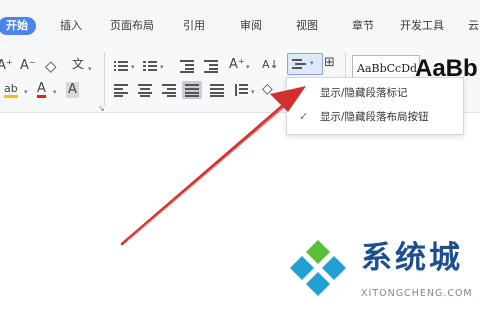 Image resolution: width=480 pixels, height=312 pixels. Describe the element at coordinates (412, 258) in the screenshot. I see `watermark-text: 系统城` at that location.